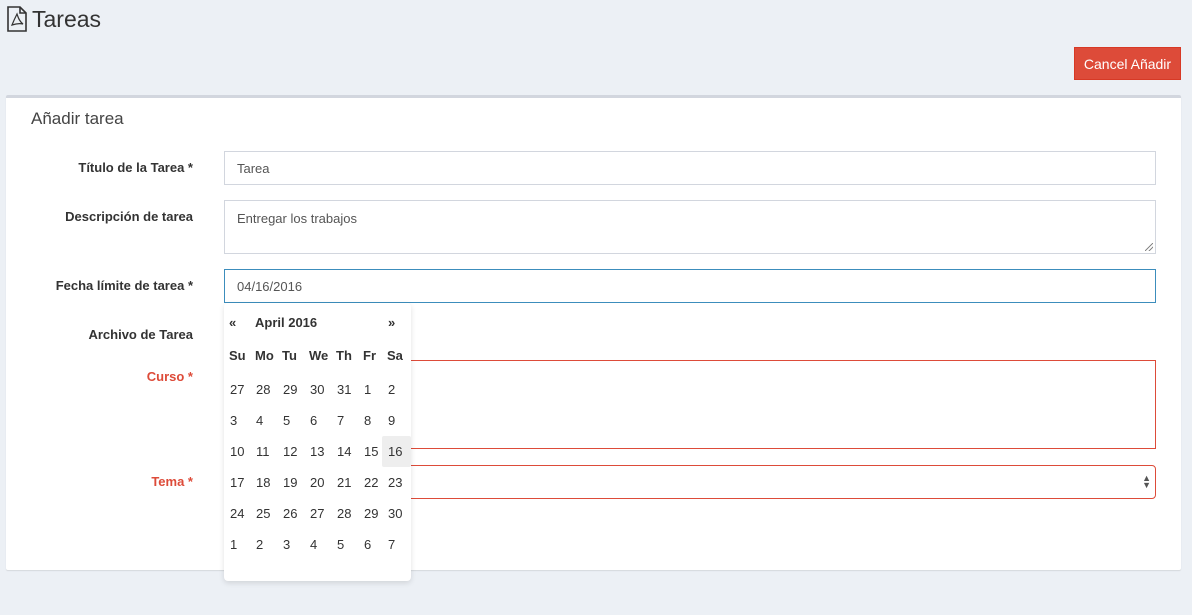  Describe the element at coordinates (253, 168) in the screenshot. I see `task-title-value: Tarea` at that location.